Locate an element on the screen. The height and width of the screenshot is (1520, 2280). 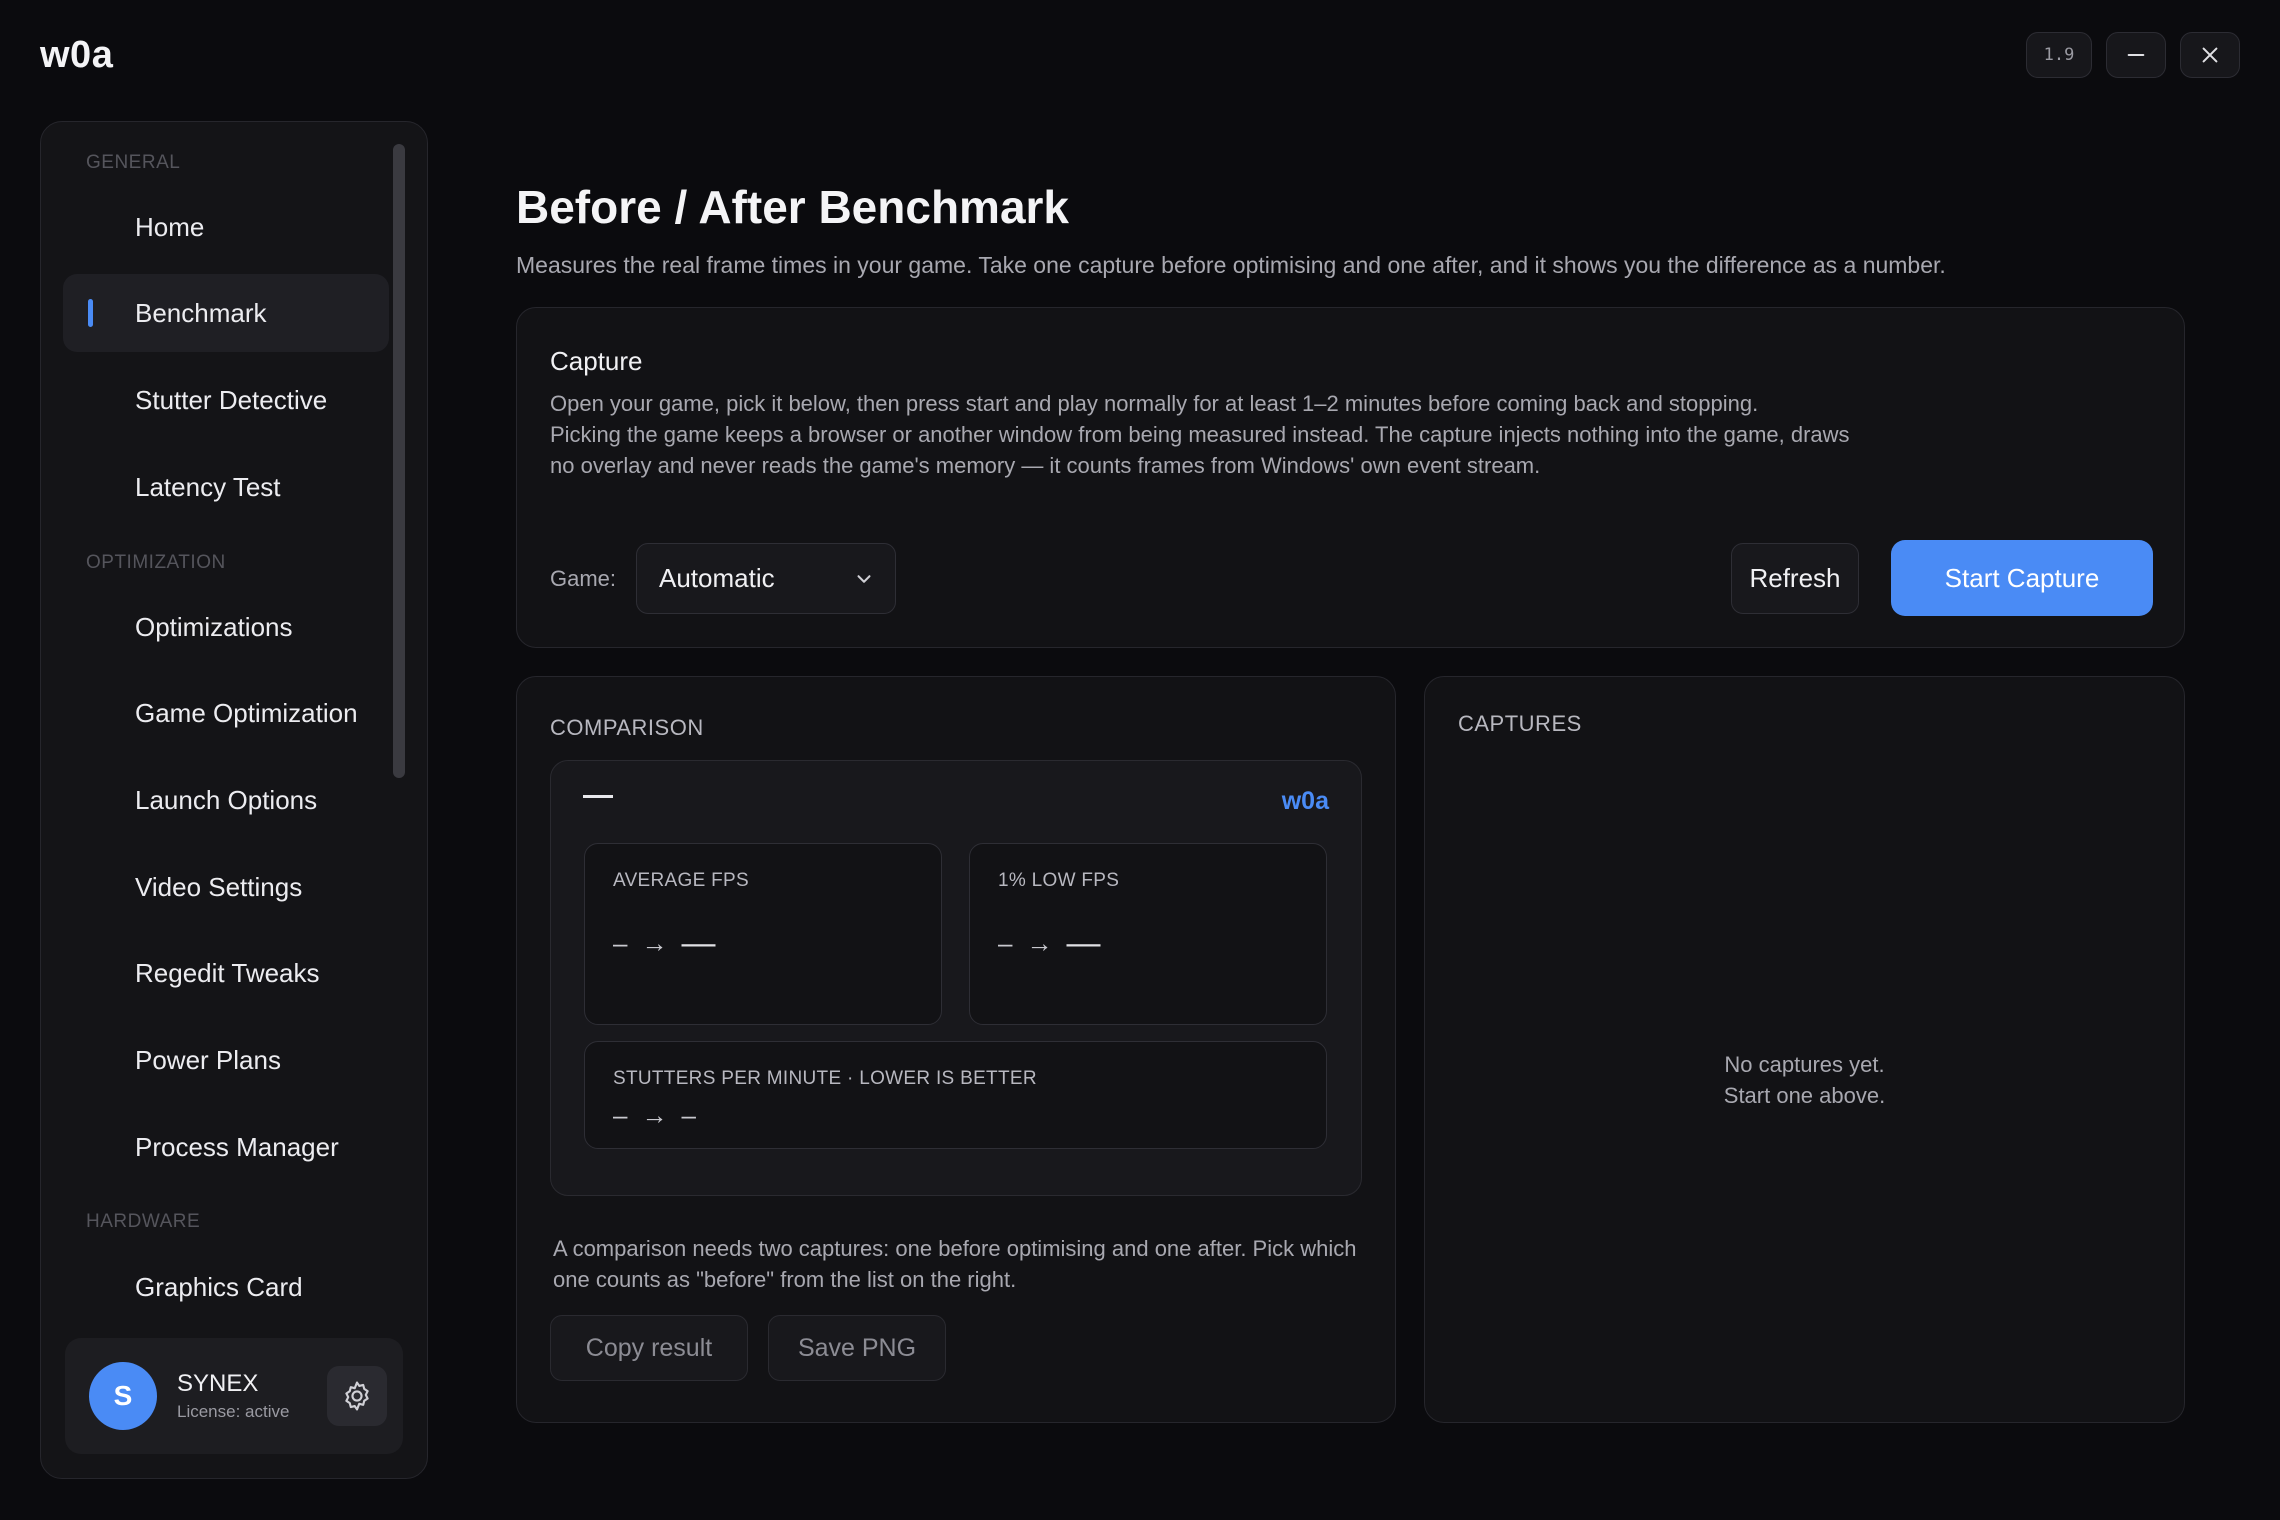
game-select: Automatic is located at coordinates (766, 578).